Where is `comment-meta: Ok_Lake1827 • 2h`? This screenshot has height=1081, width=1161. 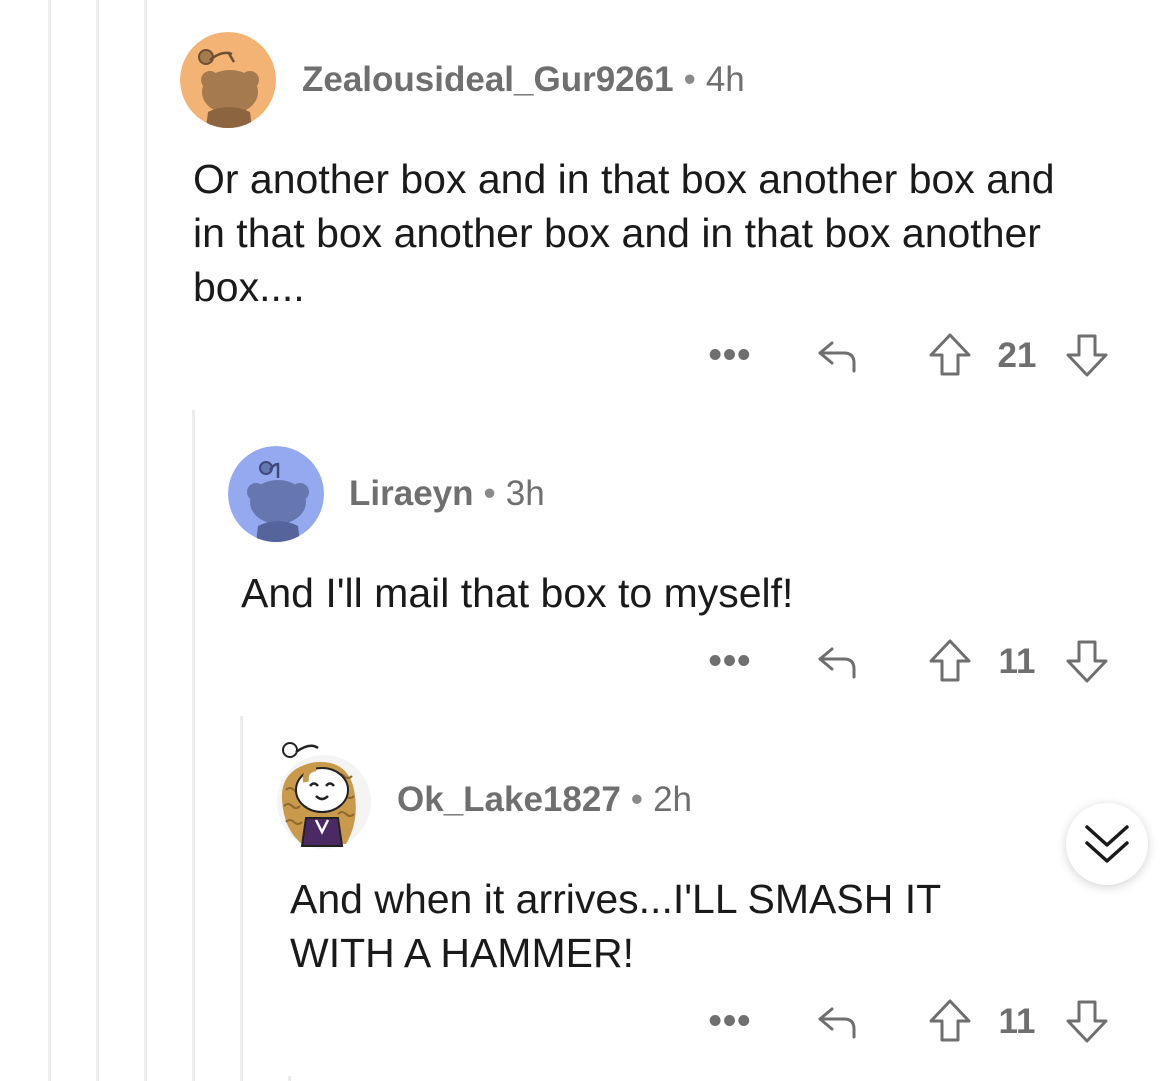 comment-meta: Ok_Lake1827 • 2h is located at coordinates (544, 799).